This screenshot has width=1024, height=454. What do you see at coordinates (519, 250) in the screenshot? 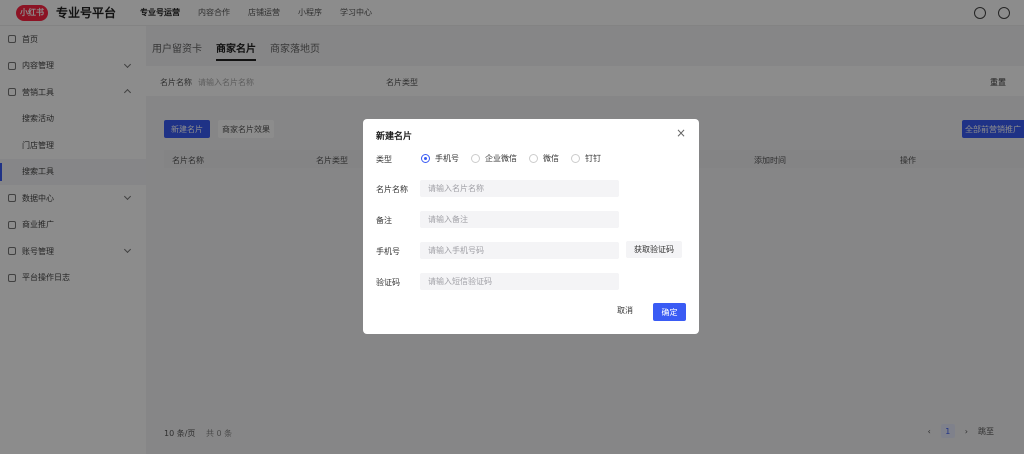
I see `phone-input: 请输入手机号码` at bounding box center [519, 250].